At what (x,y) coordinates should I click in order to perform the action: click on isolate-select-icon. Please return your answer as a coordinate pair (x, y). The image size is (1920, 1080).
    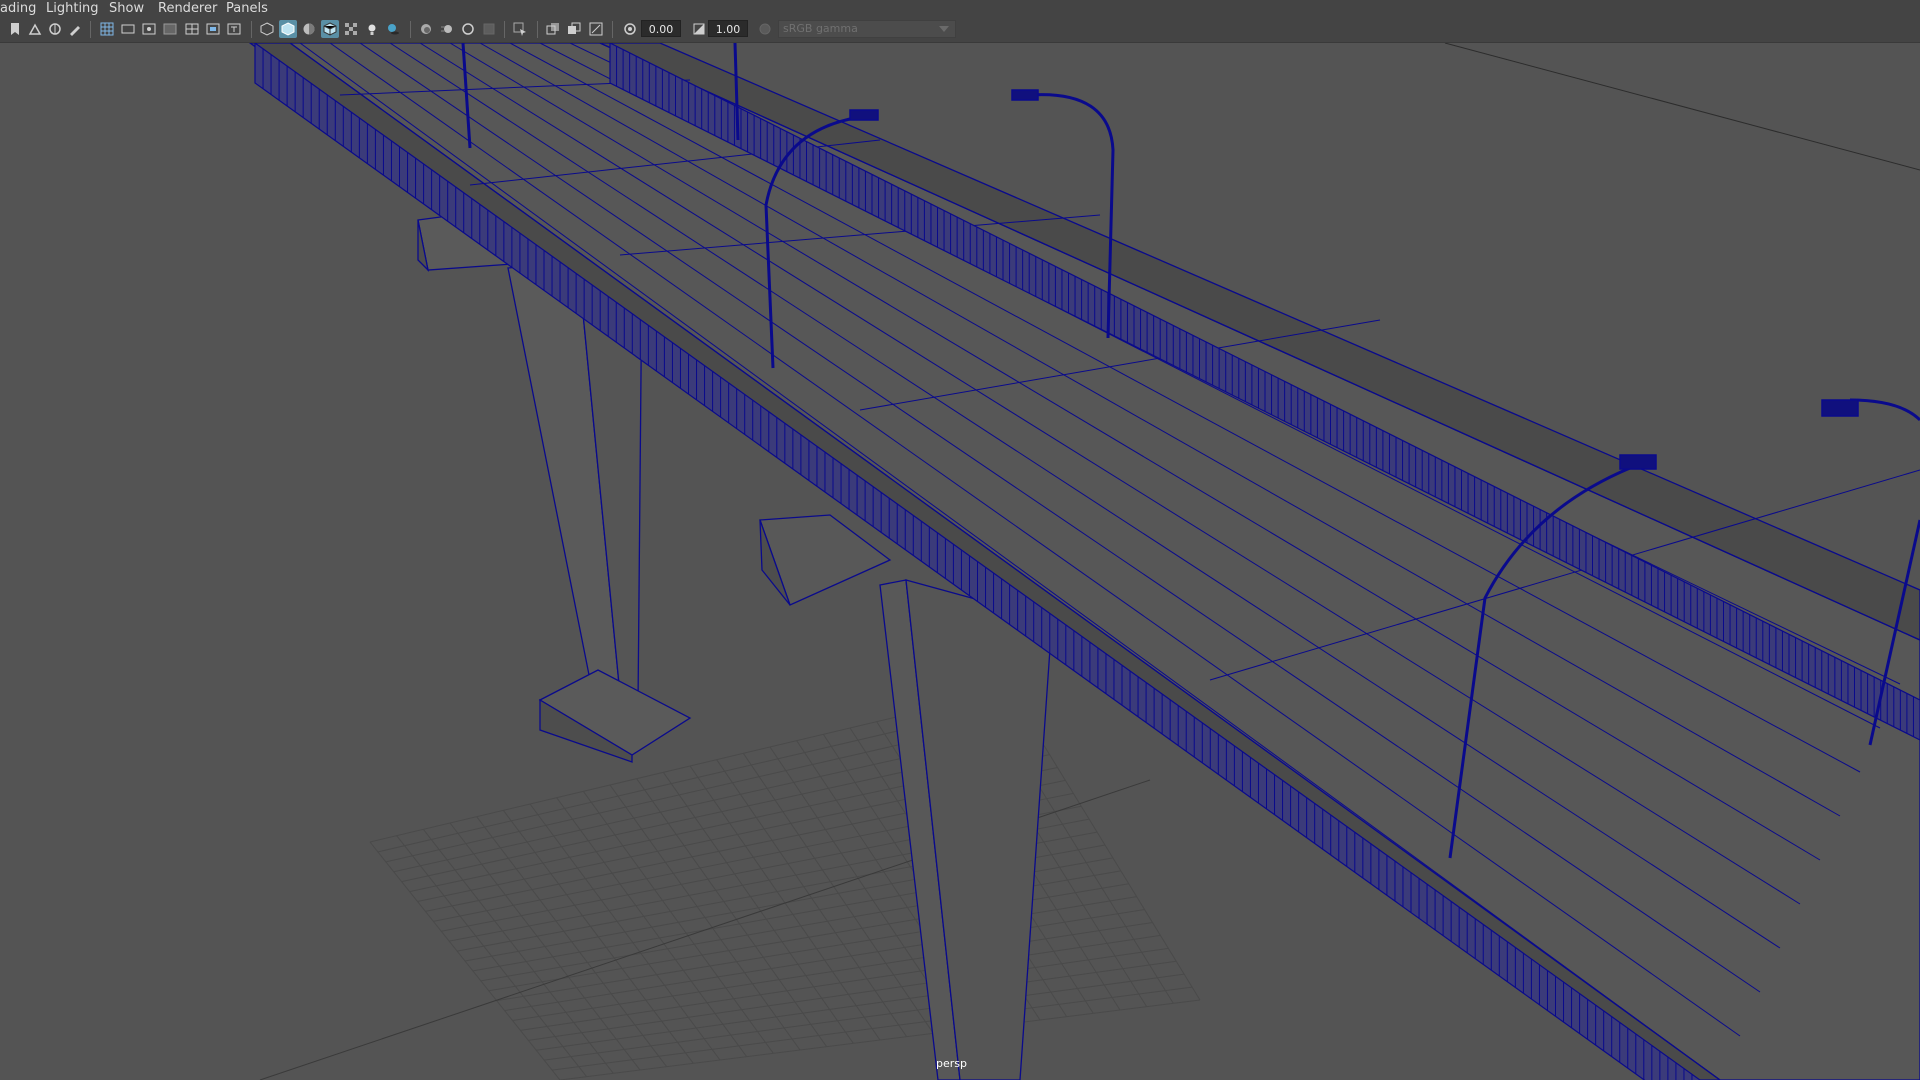
    Looking at the image, I should click on (520, 29).